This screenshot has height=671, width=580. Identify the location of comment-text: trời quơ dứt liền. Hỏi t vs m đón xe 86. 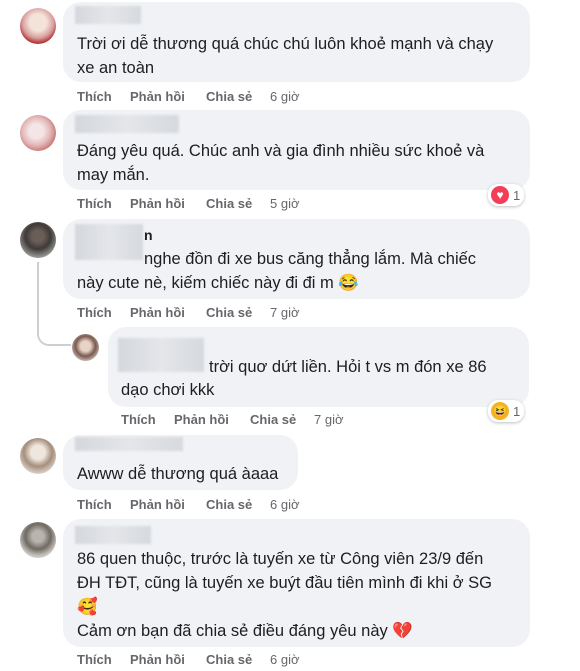
(348, 367).